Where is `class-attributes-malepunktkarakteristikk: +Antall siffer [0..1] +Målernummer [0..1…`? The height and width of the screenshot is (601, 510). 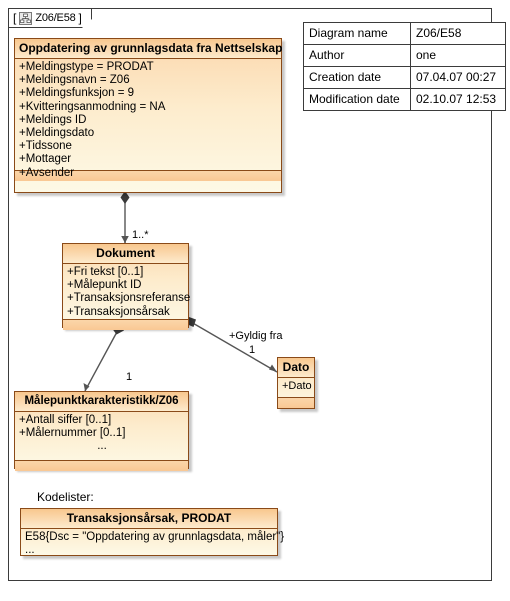 class-attributes-malepunktkarakteristikk: +Antall siffer [0..1] +Målernummer [0..1… is located at coordinates (101, 436).